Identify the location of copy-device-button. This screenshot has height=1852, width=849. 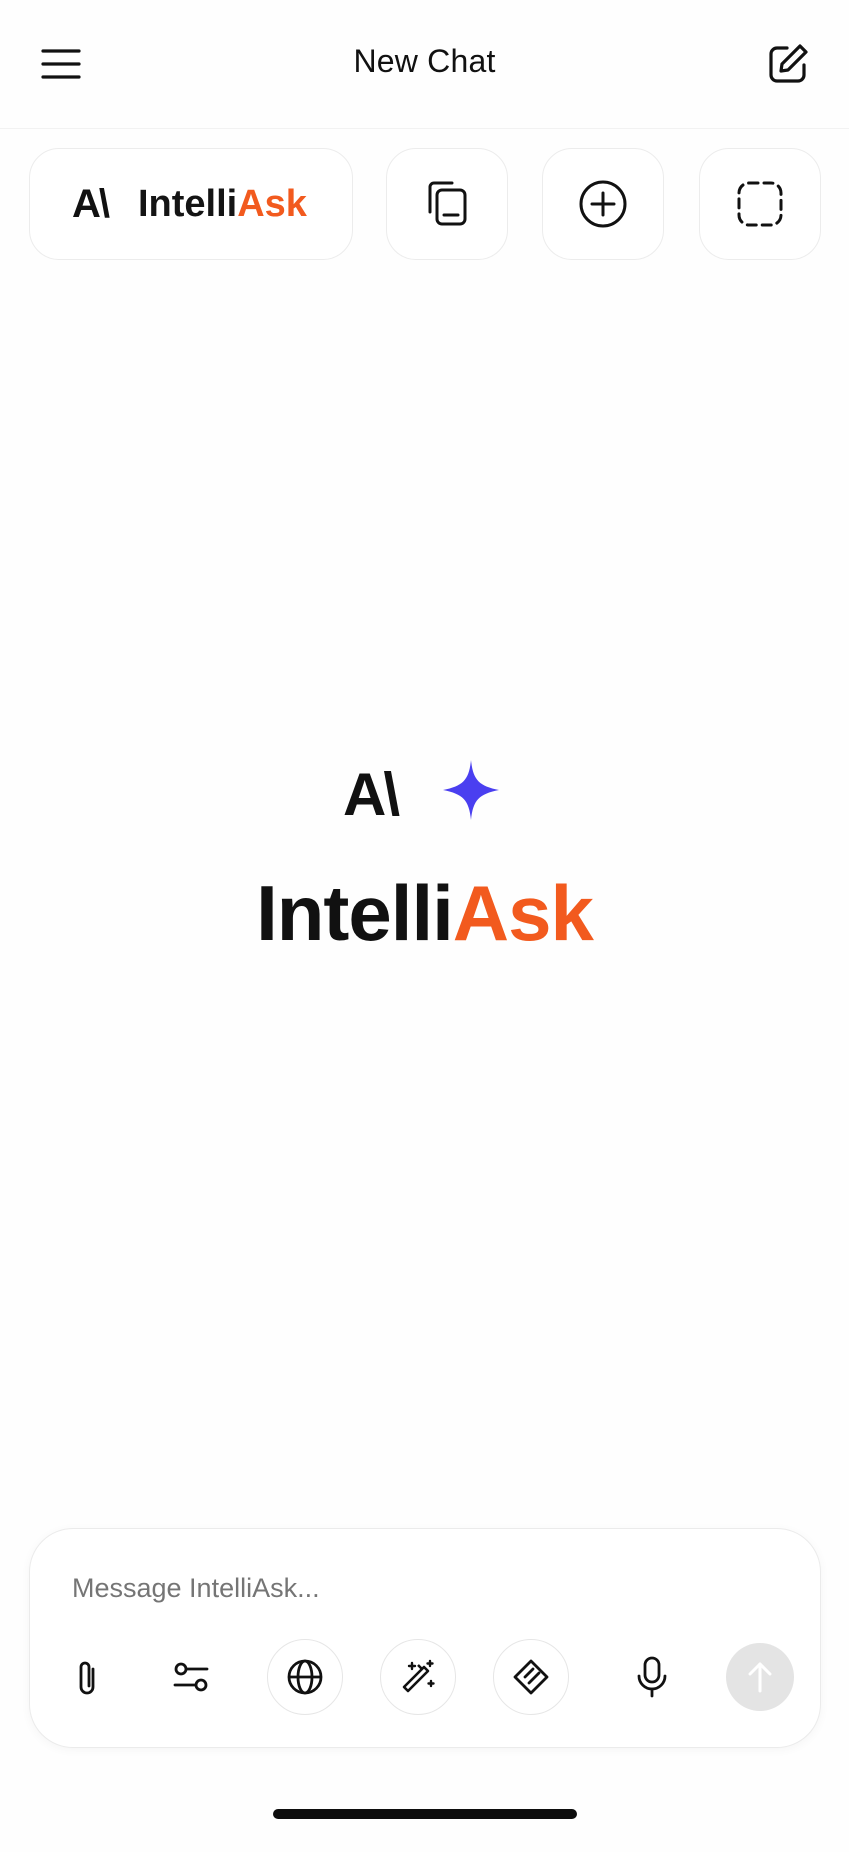
(447, 204).